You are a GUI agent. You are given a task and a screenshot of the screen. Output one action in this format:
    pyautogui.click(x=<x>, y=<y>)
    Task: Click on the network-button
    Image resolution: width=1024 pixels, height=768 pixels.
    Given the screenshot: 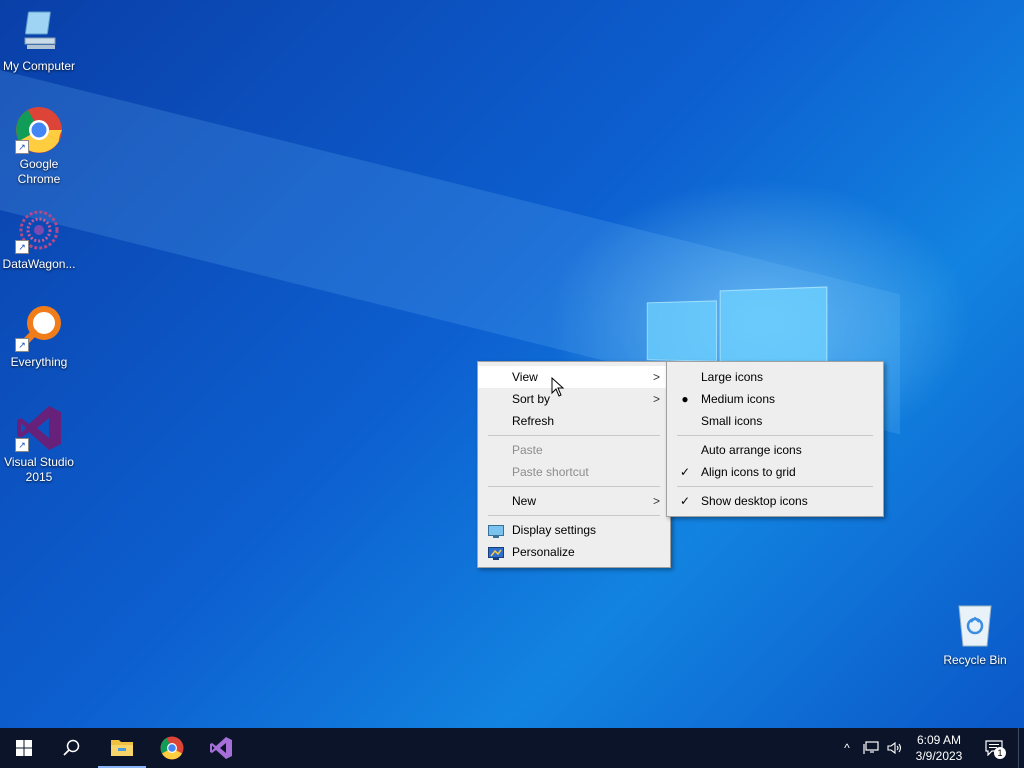 What is the action you would take?
    pyautogui.click(x=871, y=748)
    